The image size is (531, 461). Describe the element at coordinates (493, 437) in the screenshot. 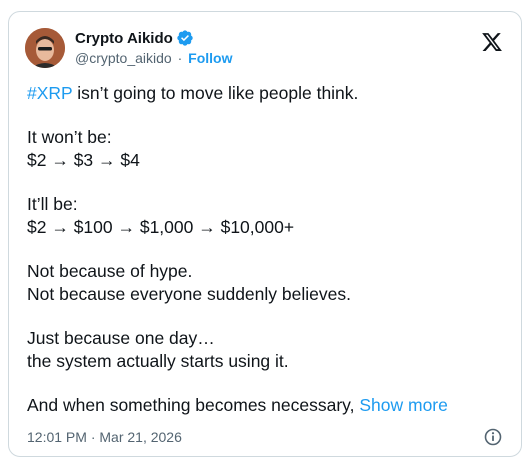

I see `info-icon` at that location.